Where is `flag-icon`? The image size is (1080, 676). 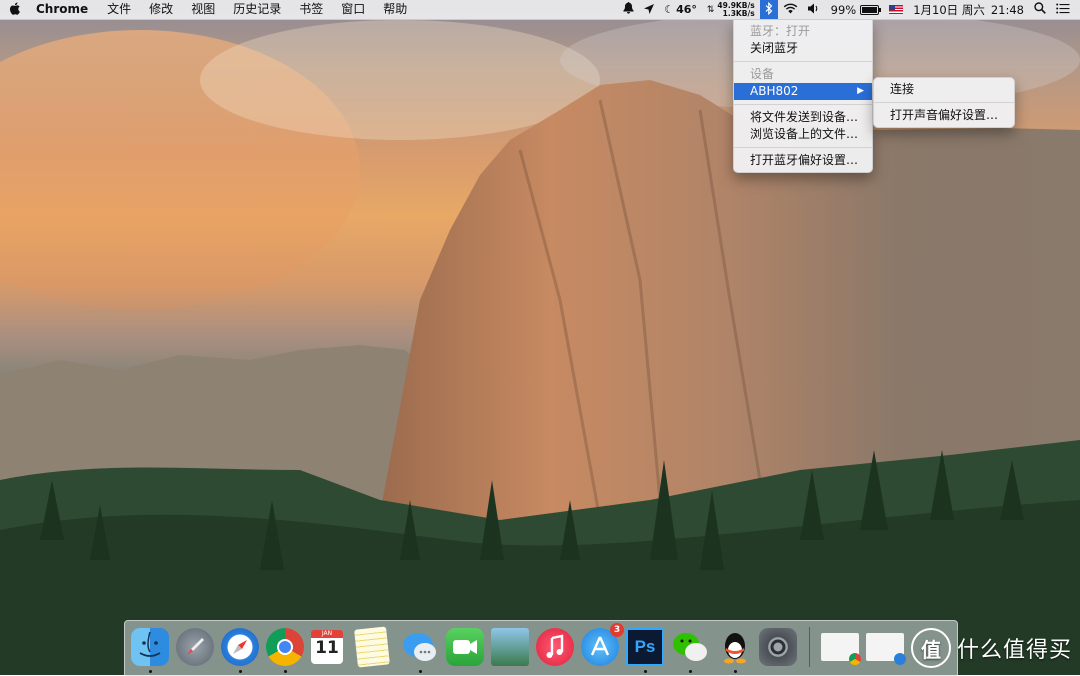 flag-icon is located at coordinates (896, 9).